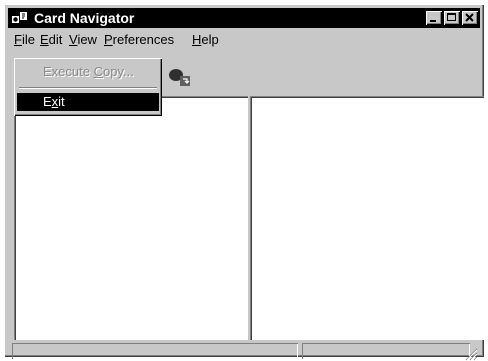  What do you see at coordinates (434, 18) in the screenshot?
I see `minimize-button` at bounding box center [434, 18].